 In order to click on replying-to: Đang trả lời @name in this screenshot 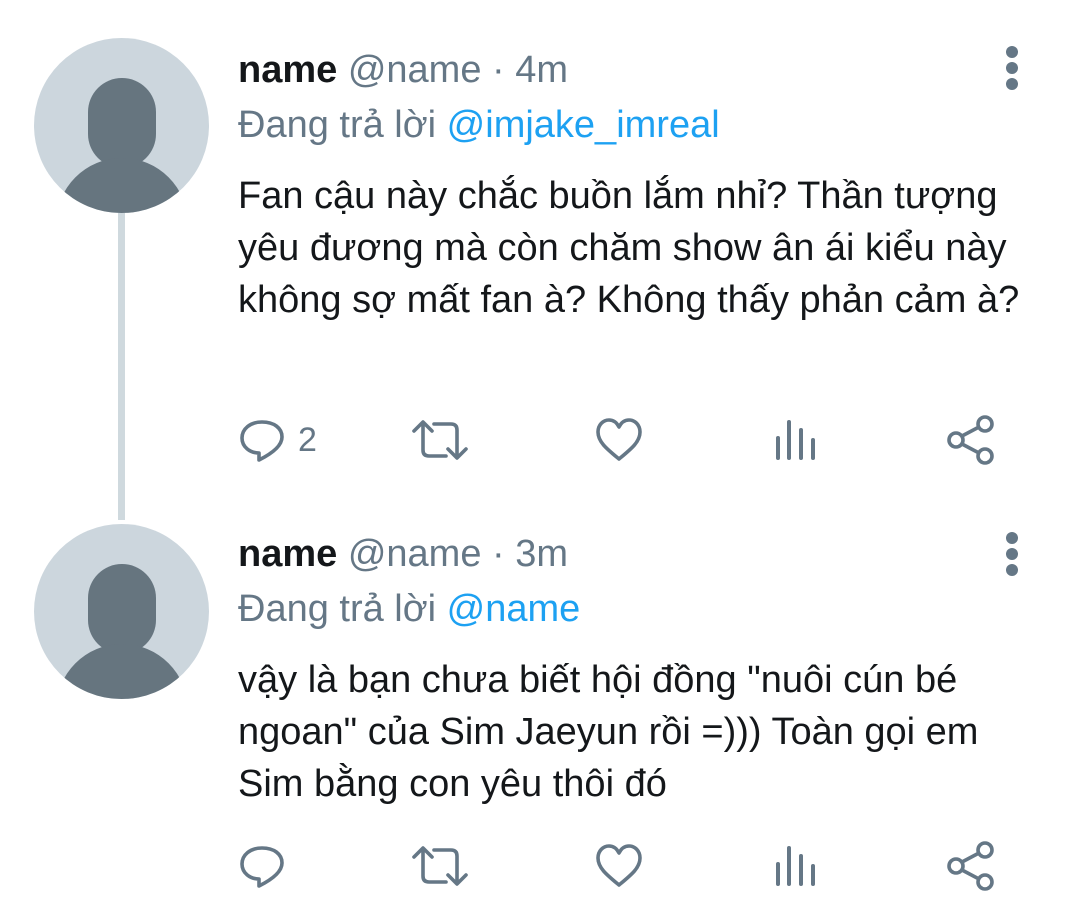, I will do `click(644, 609)`.